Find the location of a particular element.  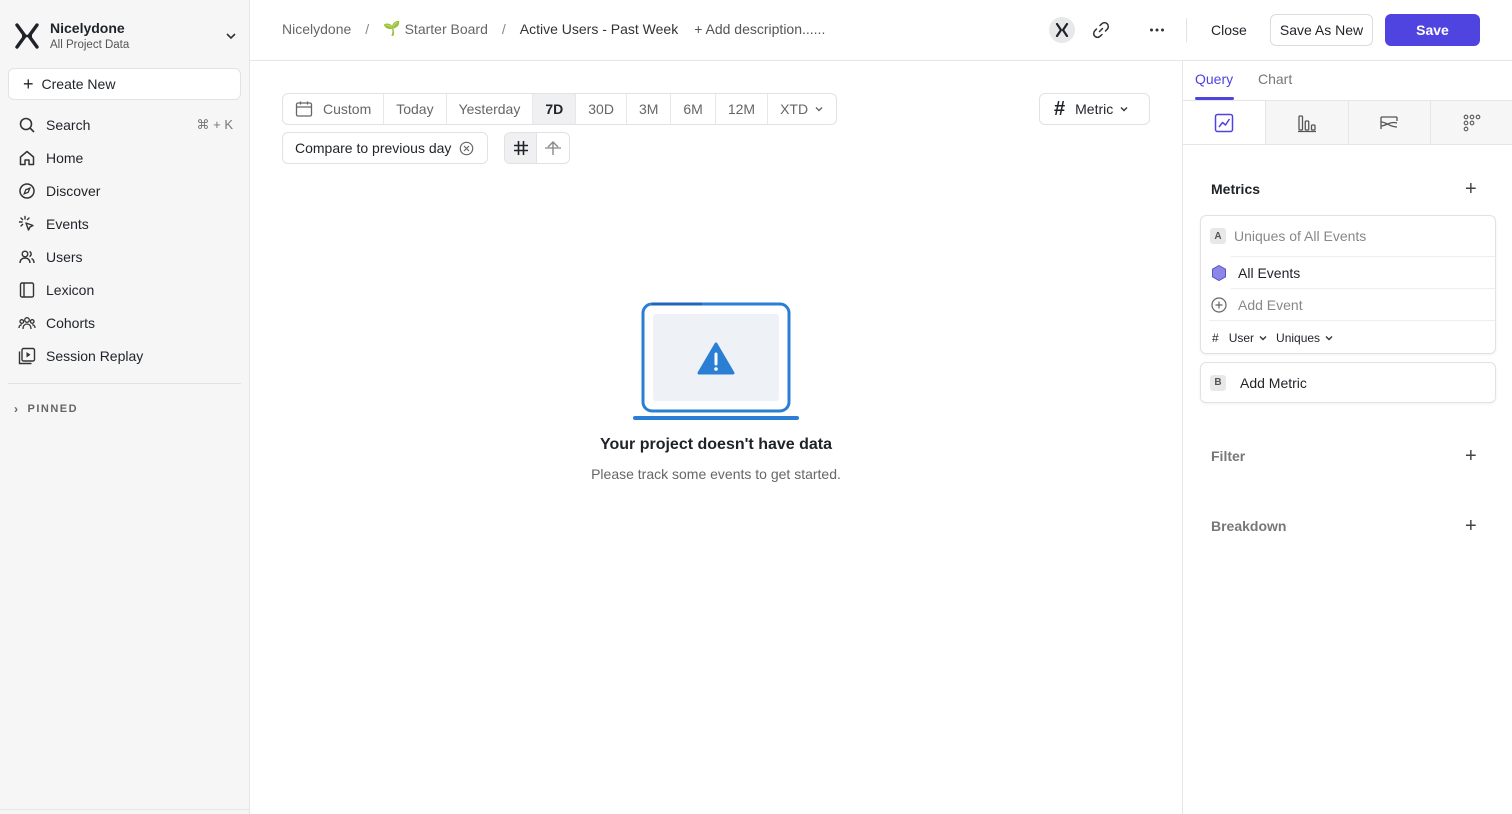

sidebar-item-label: Events is located at coordinates (67, 223).